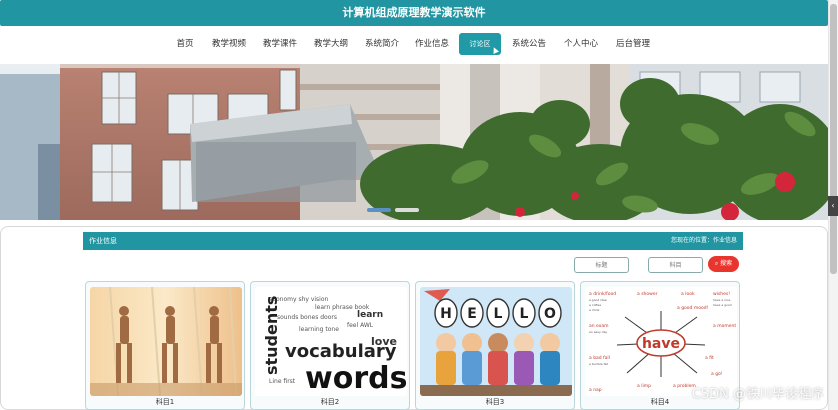 The height and width of the screenshot is (410, 838). I want to click on nav-item-courseware: 教学课件, so click(280, 44).